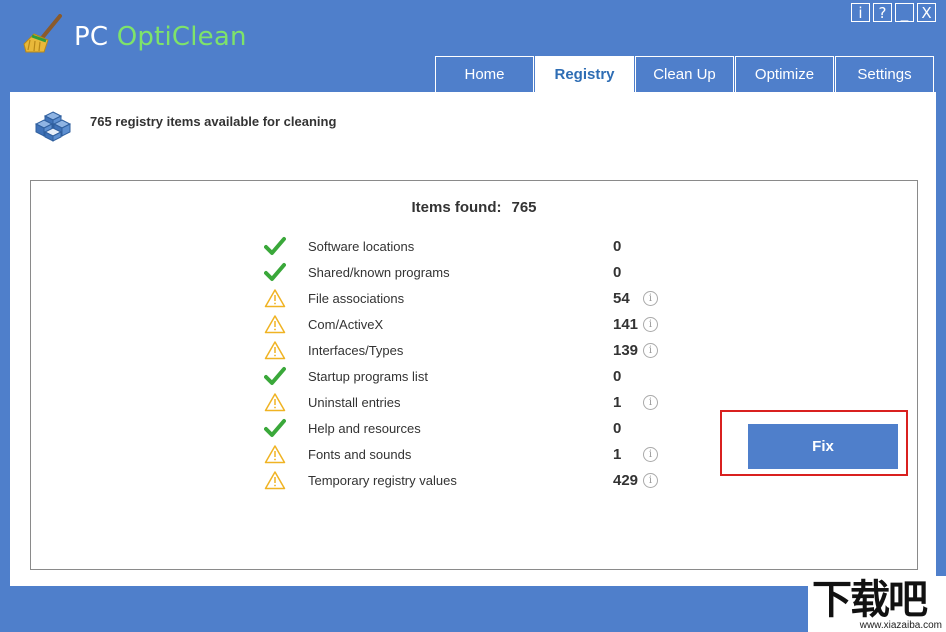  Describe the element at coordinates (626, 324) in the screenshot. I see `item-count: 141` at that location.